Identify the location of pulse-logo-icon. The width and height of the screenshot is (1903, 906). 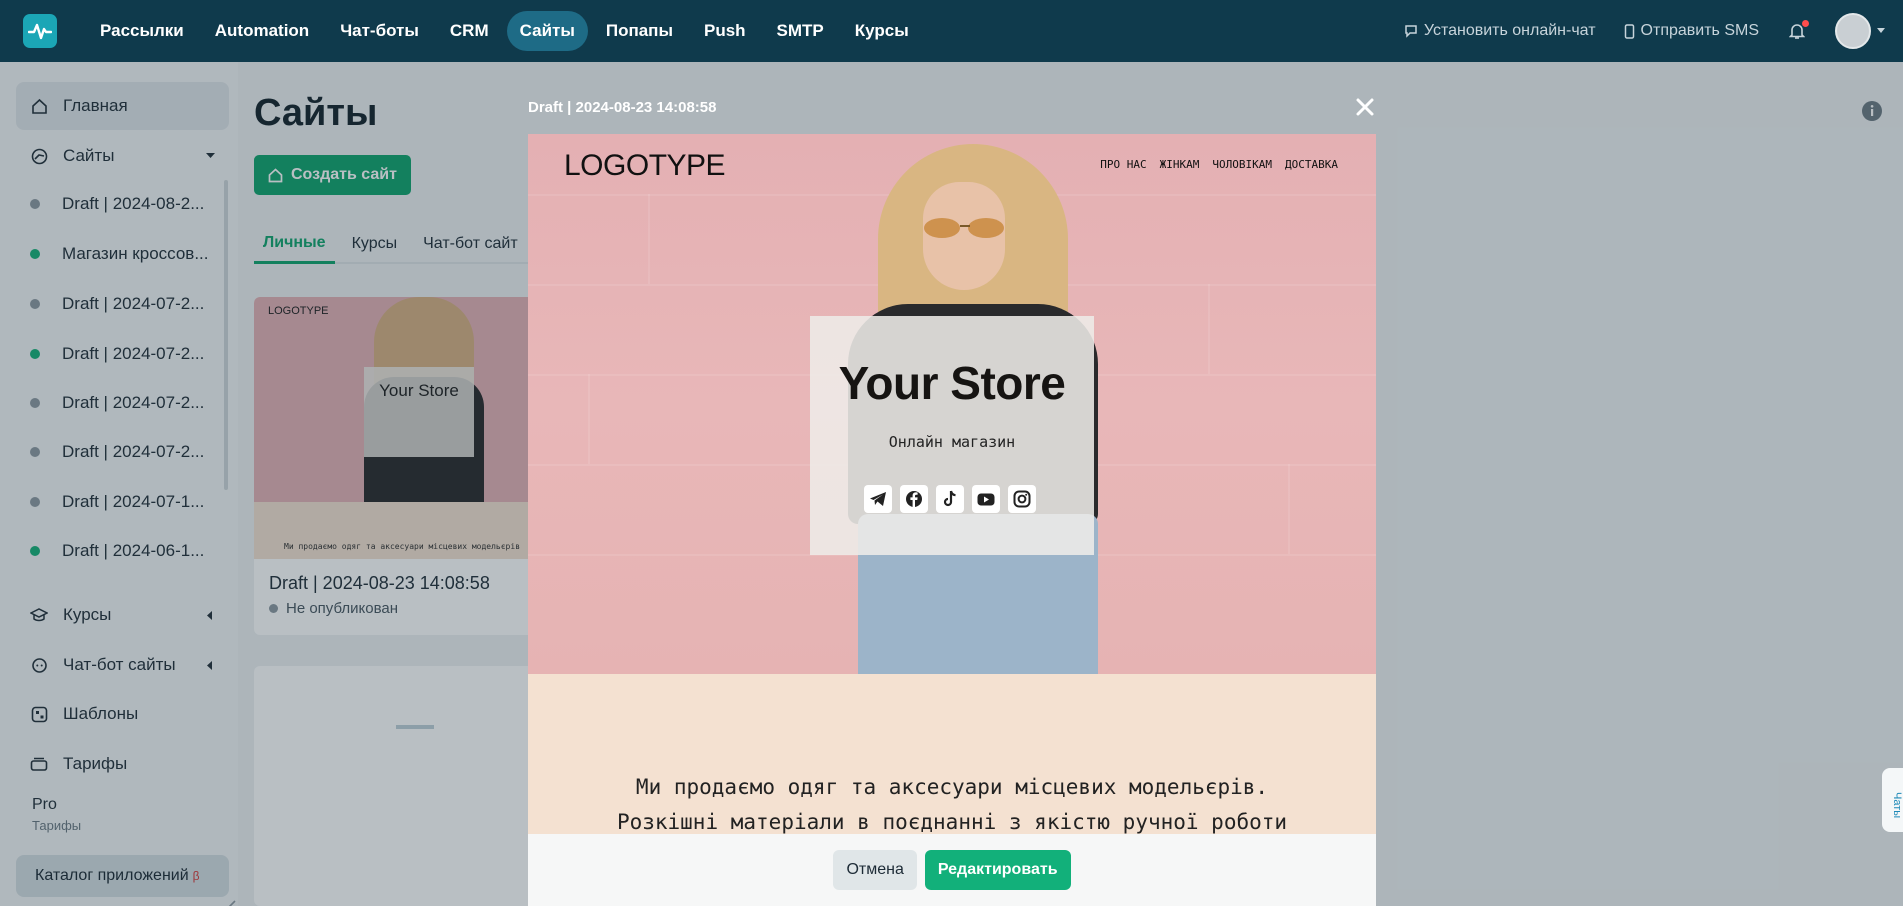
(40, 31).